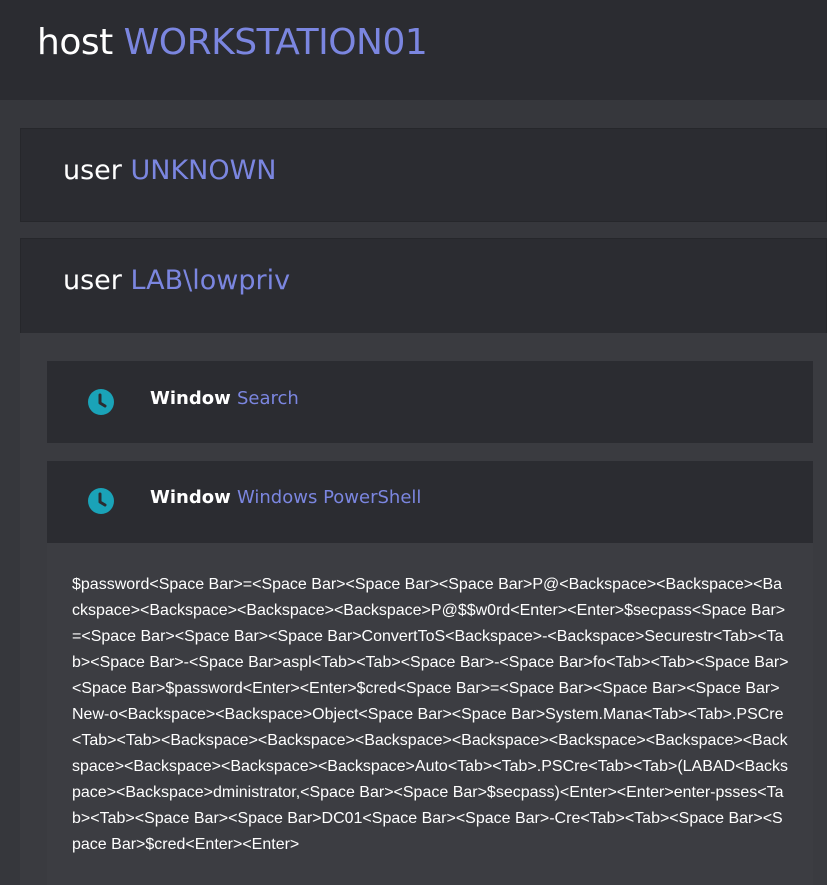  I want to click on user-name: UNKNOWN, so click(203, 170).